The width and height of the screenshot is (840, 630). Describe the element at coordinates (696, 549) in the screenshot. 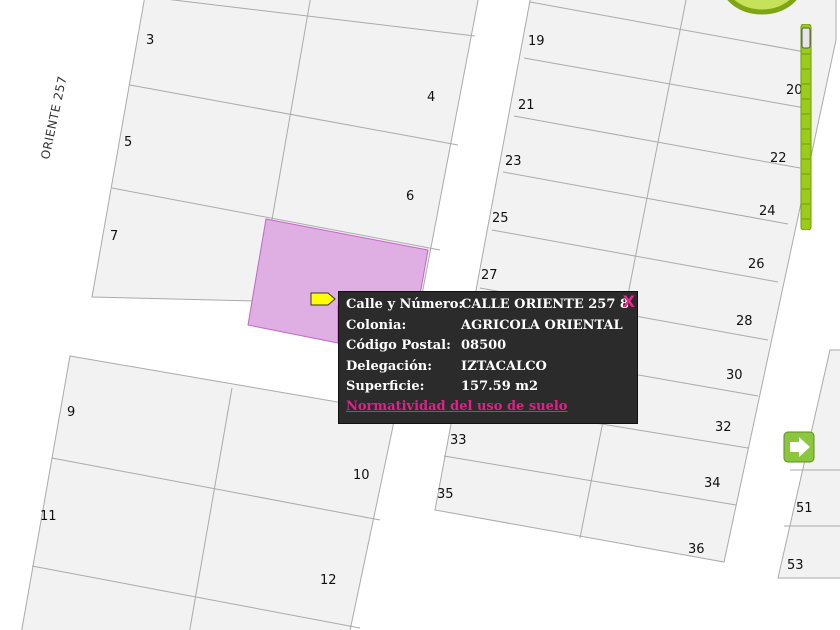

I see `lot-number-label: 36` at that location.